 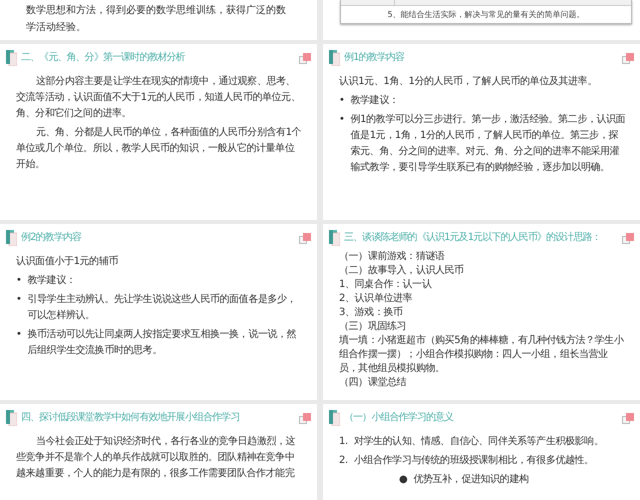 I want to click on paragraph: 数学思想和方法，得到必要的数学思维训练，获得广泛的数学活动经验。, so click(x=156, y=19).